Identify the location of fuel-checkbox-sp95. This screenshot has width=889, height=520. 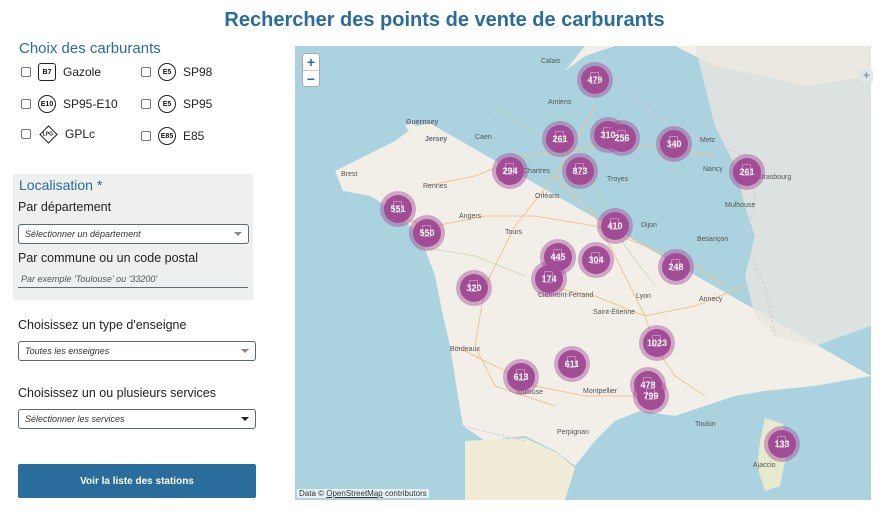
(146, 104).